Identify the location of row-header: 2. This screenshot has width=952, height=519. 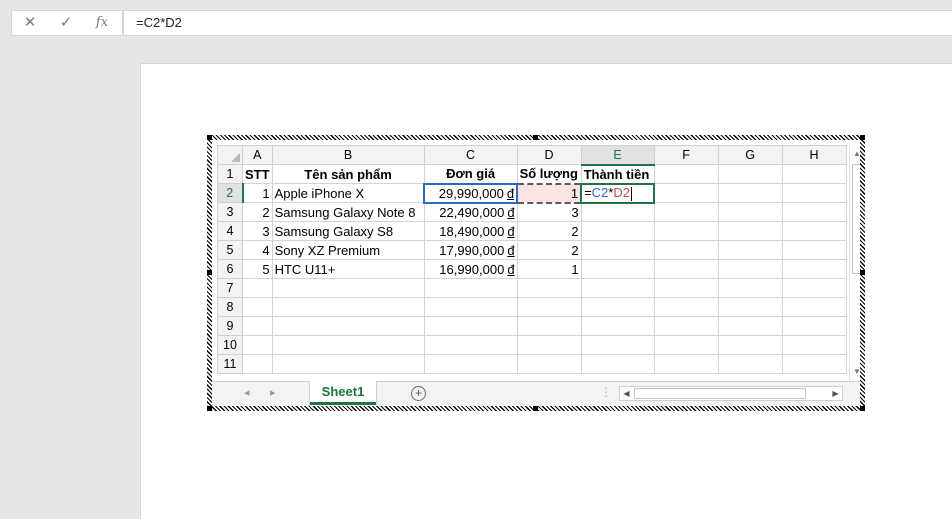
(230, 193).